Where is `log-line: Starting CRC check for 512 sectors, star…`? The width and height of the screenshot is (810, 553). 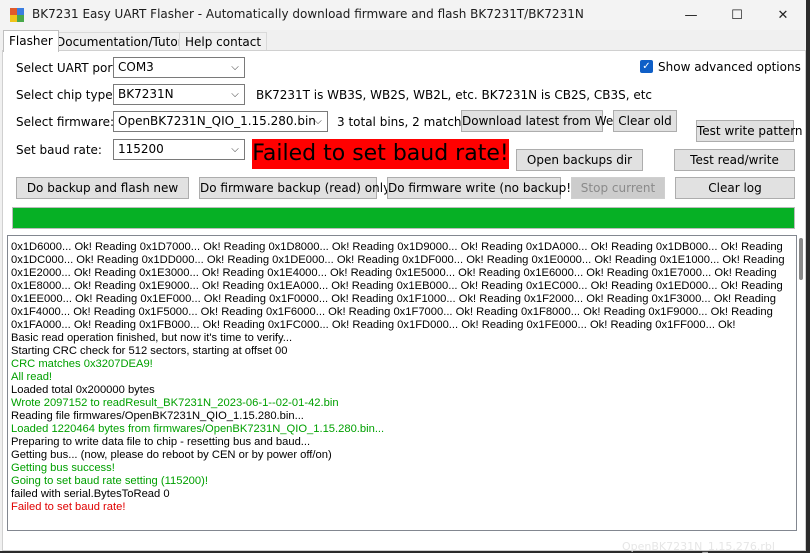 log-line: Starting CRC check for 512 sectors, star… is located at coordinates (149, 351).